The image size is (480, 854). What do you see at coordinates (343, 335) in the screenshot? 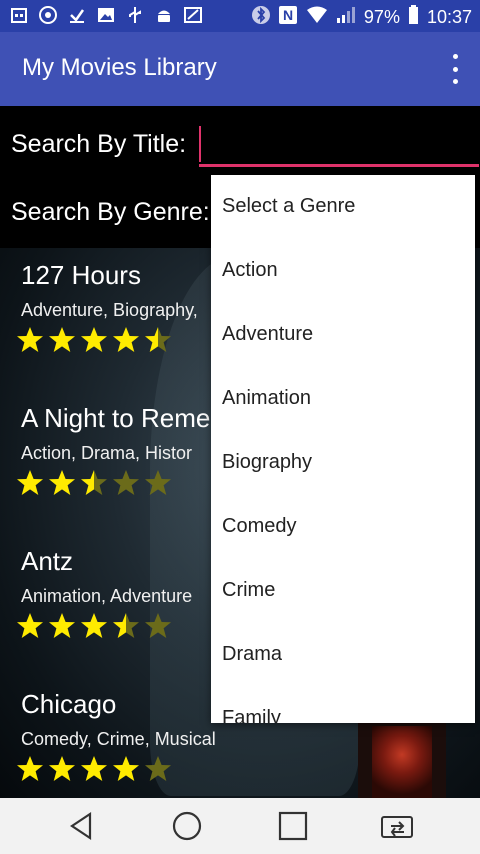
I see `genre-option: Adventure` at bounding box center [343, 335].